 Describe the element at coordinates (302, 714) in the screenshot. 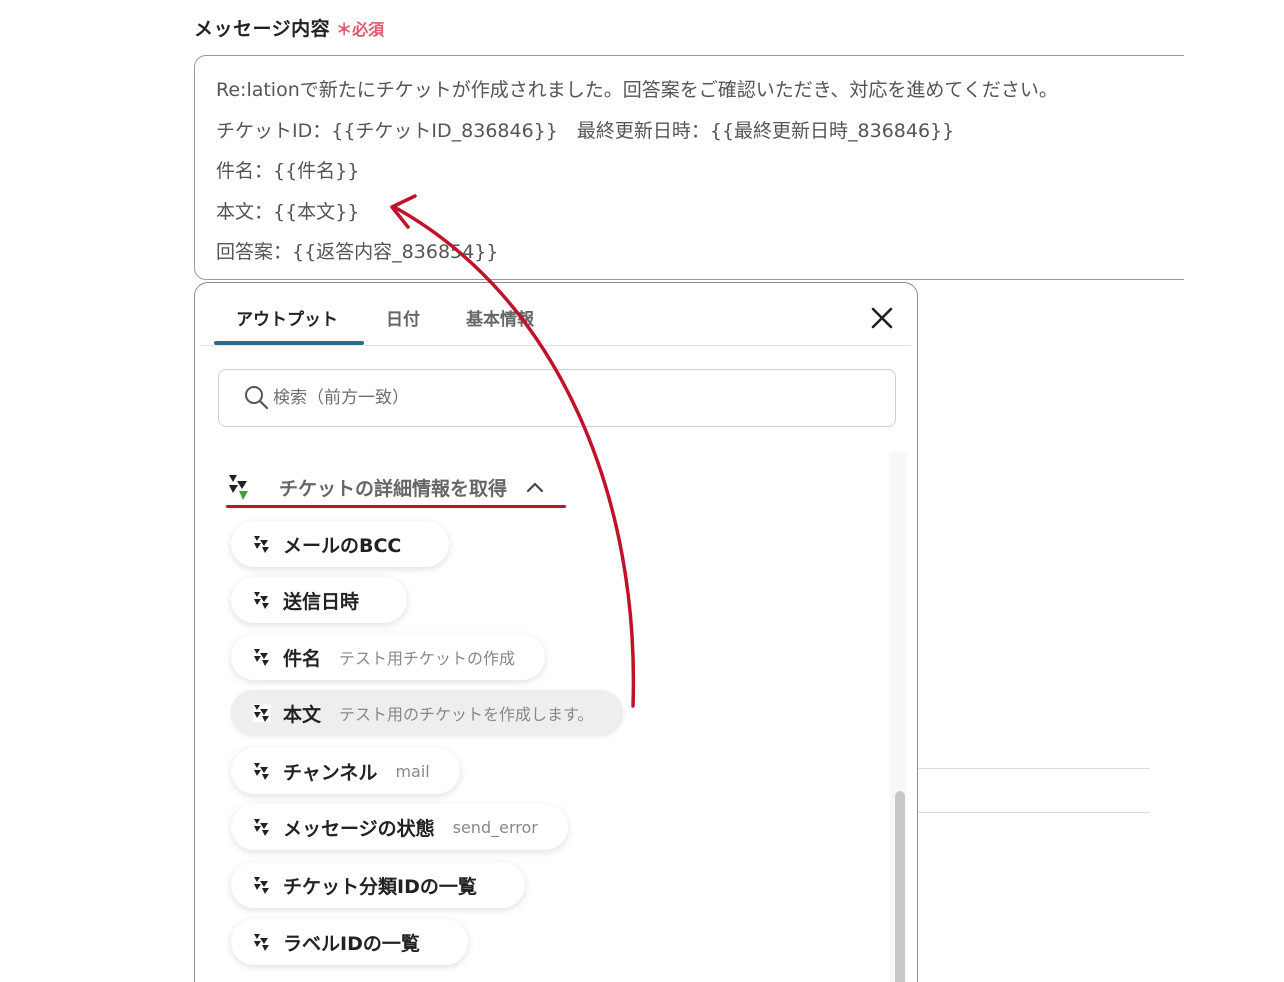

I see `item-name: 本文` at that location.